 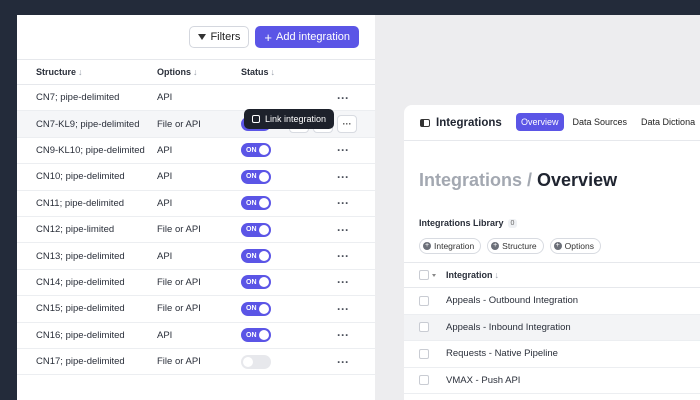 What do you see at coordinates (88, 124) in the screenshot?
I see `structure-cell: CN7-KL9; pipe-delimited` at bounding box center [88, 124].